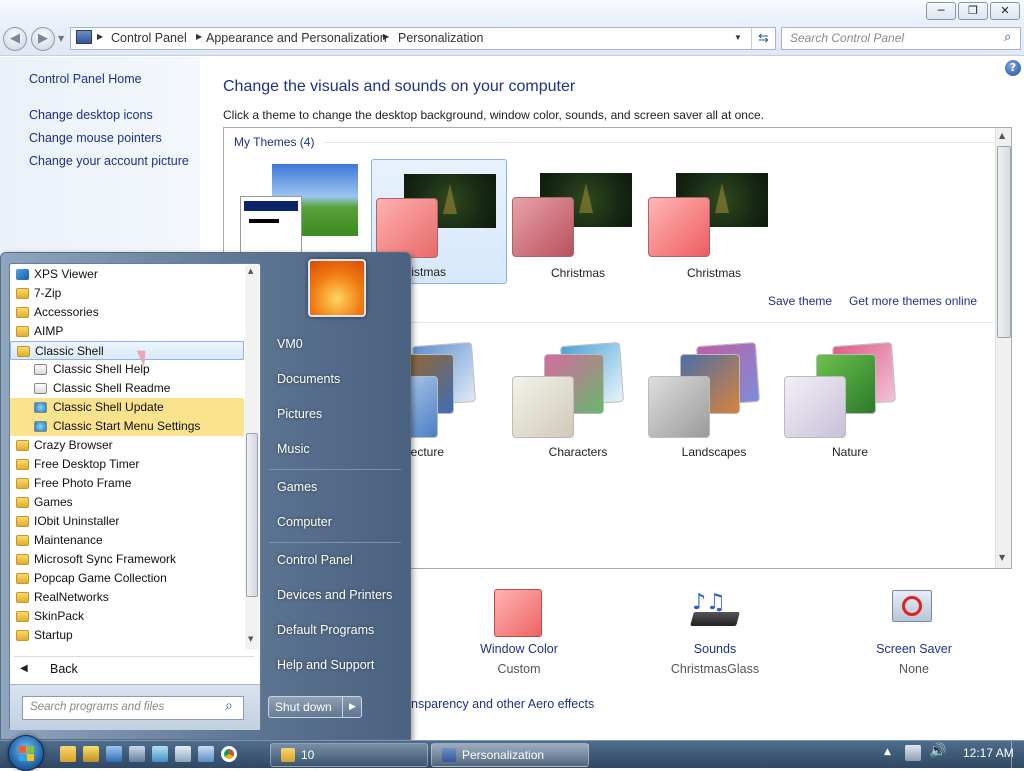  I want to click on help-icon: ?, so click(1013, 68).